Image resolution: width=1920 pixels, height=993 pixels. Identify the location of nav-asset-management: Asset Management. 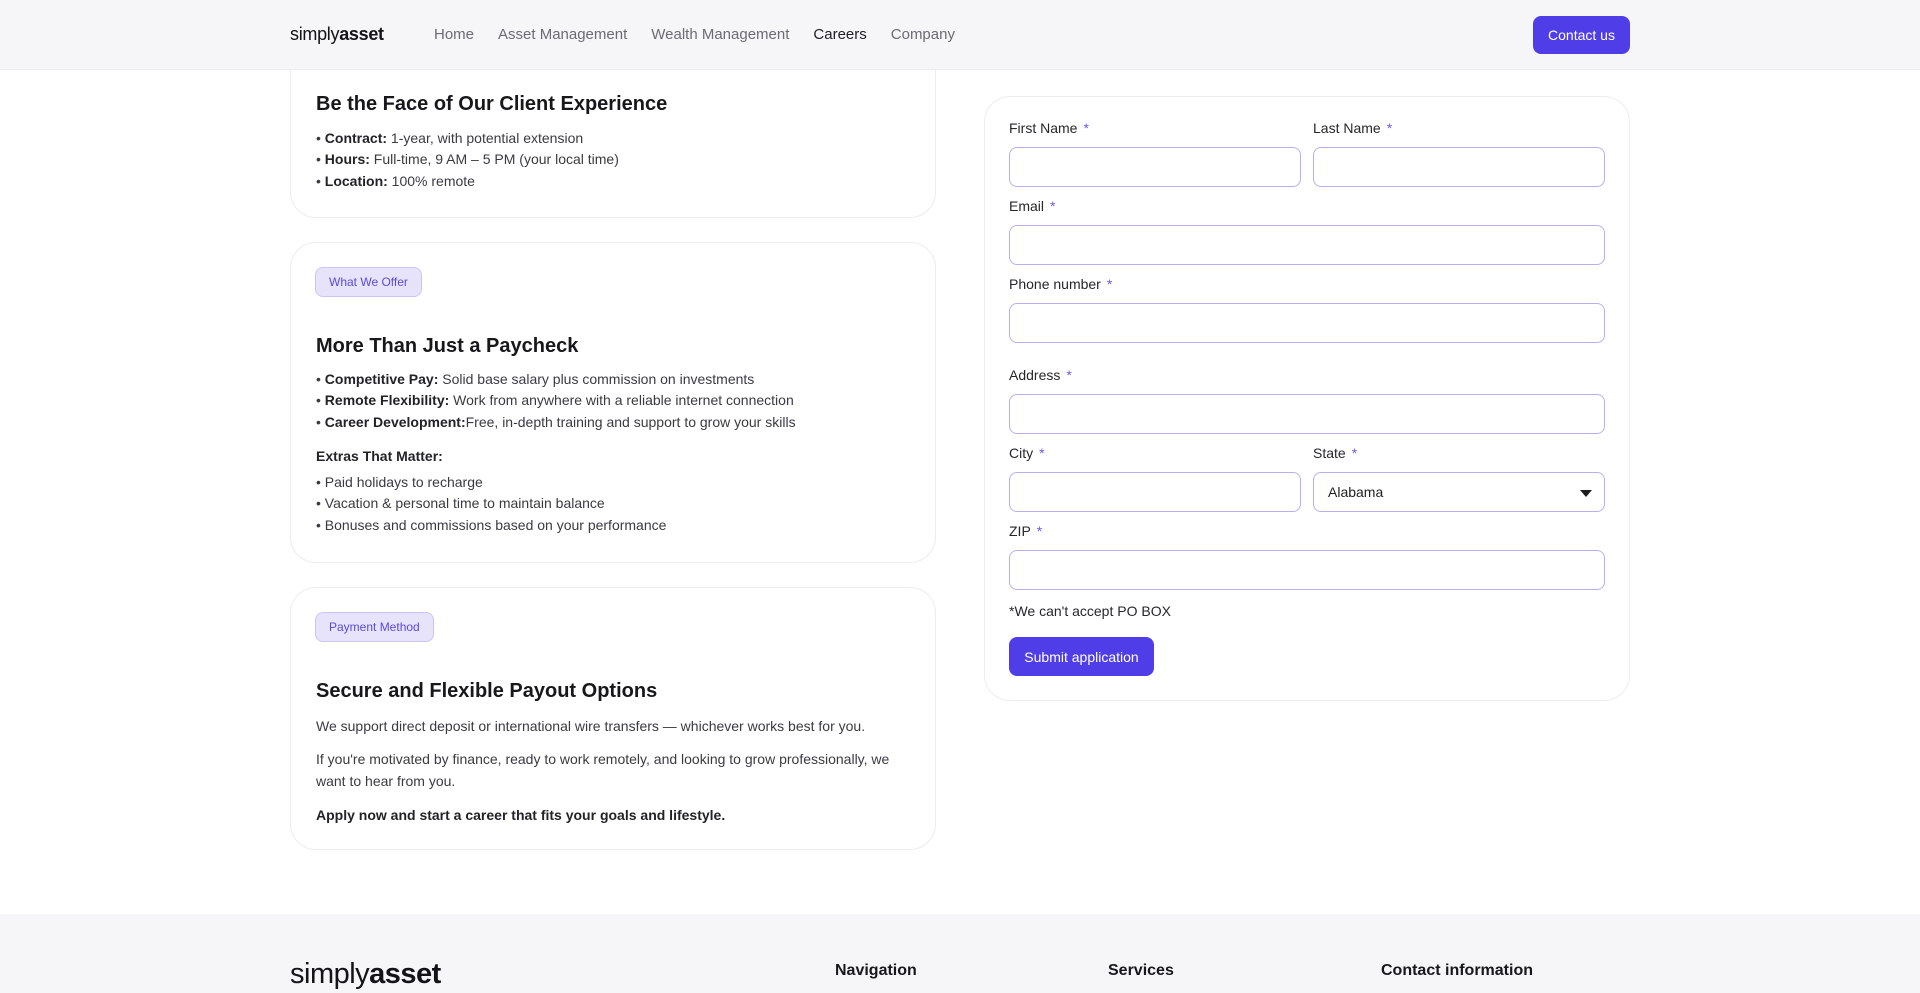
(562, 34).